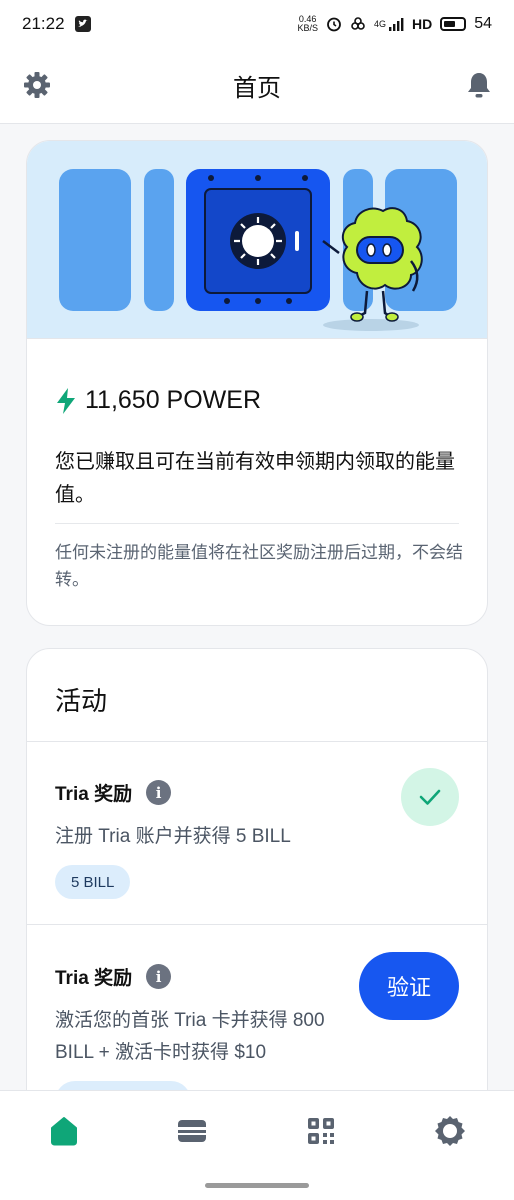 This screenshot has height=1200, width=514. What do you see at coordinates (81, 701) in the screenshot?
I see `activities-title: 活动` at bounding box center [81, 701].